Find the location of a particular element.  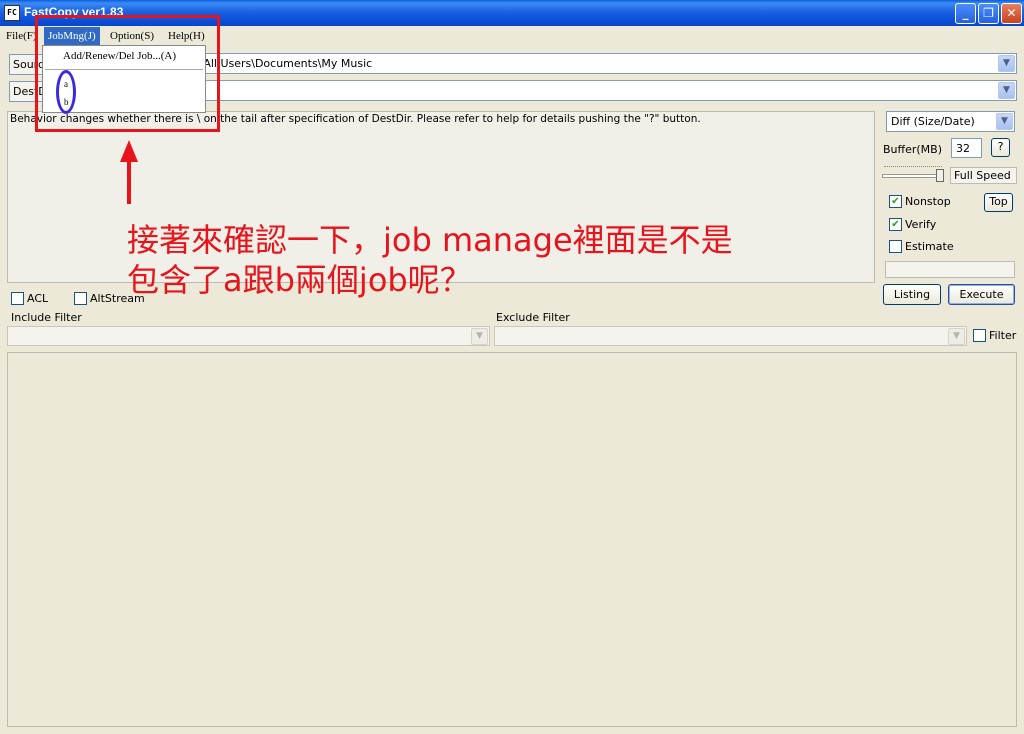

estimate-label: Estimate is located at coordinates (929, 246).